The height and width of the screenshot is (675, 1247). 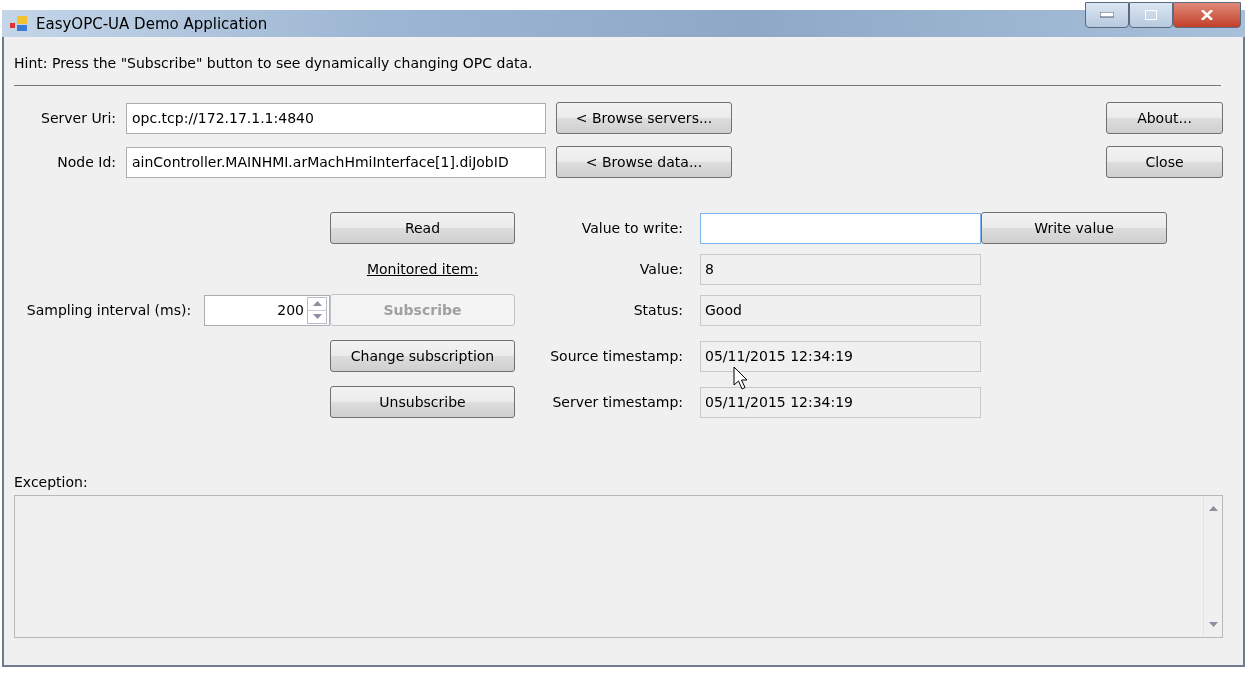 I want to click on text-field: ainController.MAINHMI.arMachHmiInterface[1].diJobID, so click(x=336, y=162).